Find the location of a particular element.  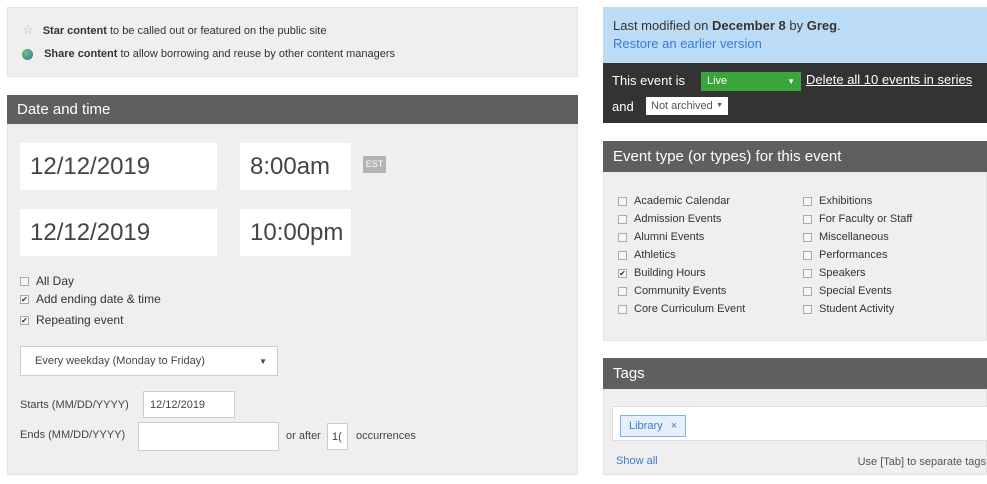

start-time-field: 8:00am is located at coordinates (295, 166).